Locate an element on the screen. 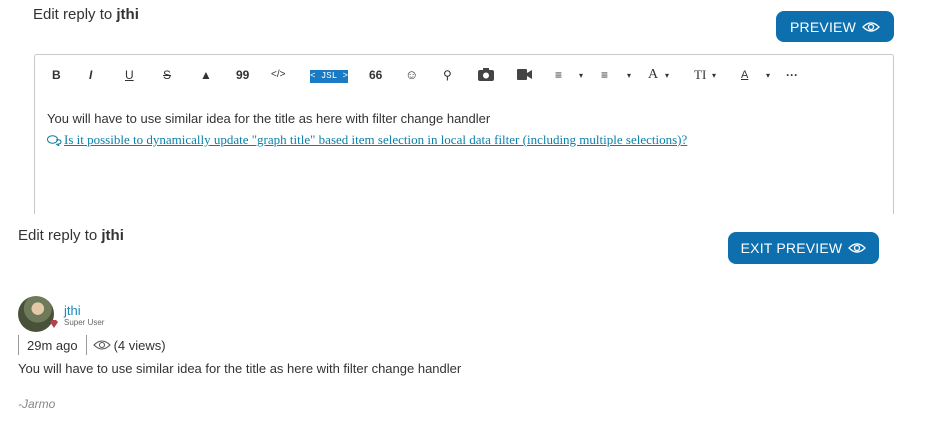 This screenshot has width=925, height=430. italic-button: I is located at coordinates (90, 75).